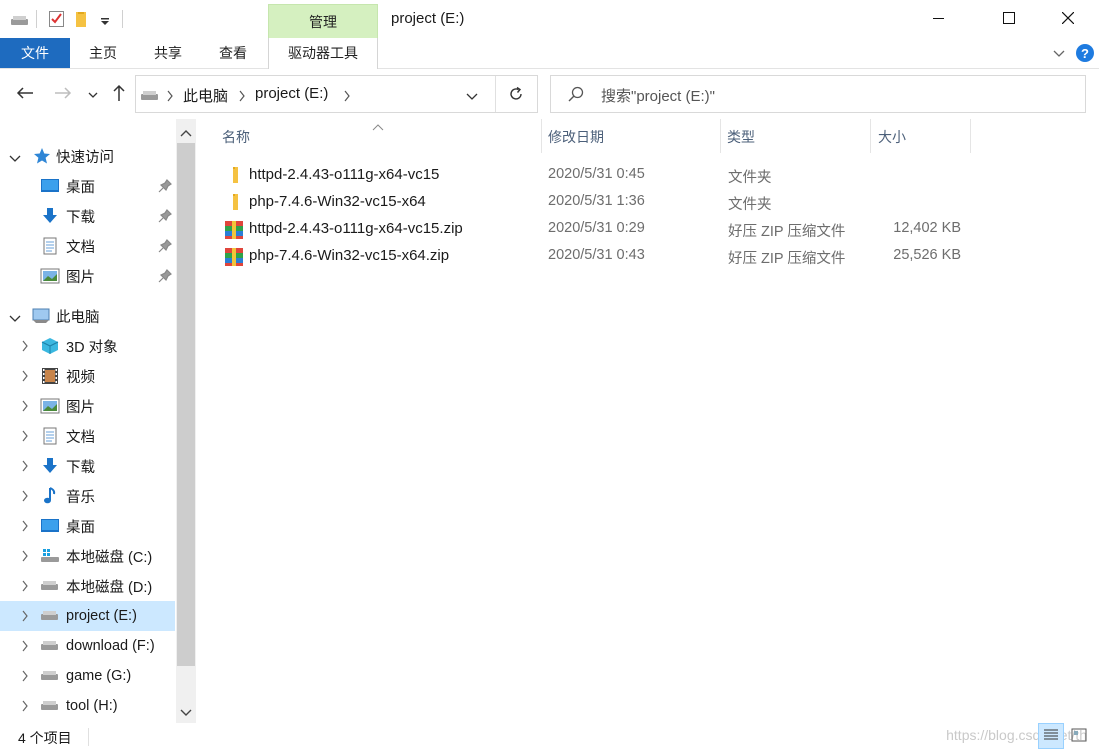 The height and width of the screenshot is (752, 1099). Describe the element at coordinates (50, 436) in the screenshot. I see `document-icon` at that location.